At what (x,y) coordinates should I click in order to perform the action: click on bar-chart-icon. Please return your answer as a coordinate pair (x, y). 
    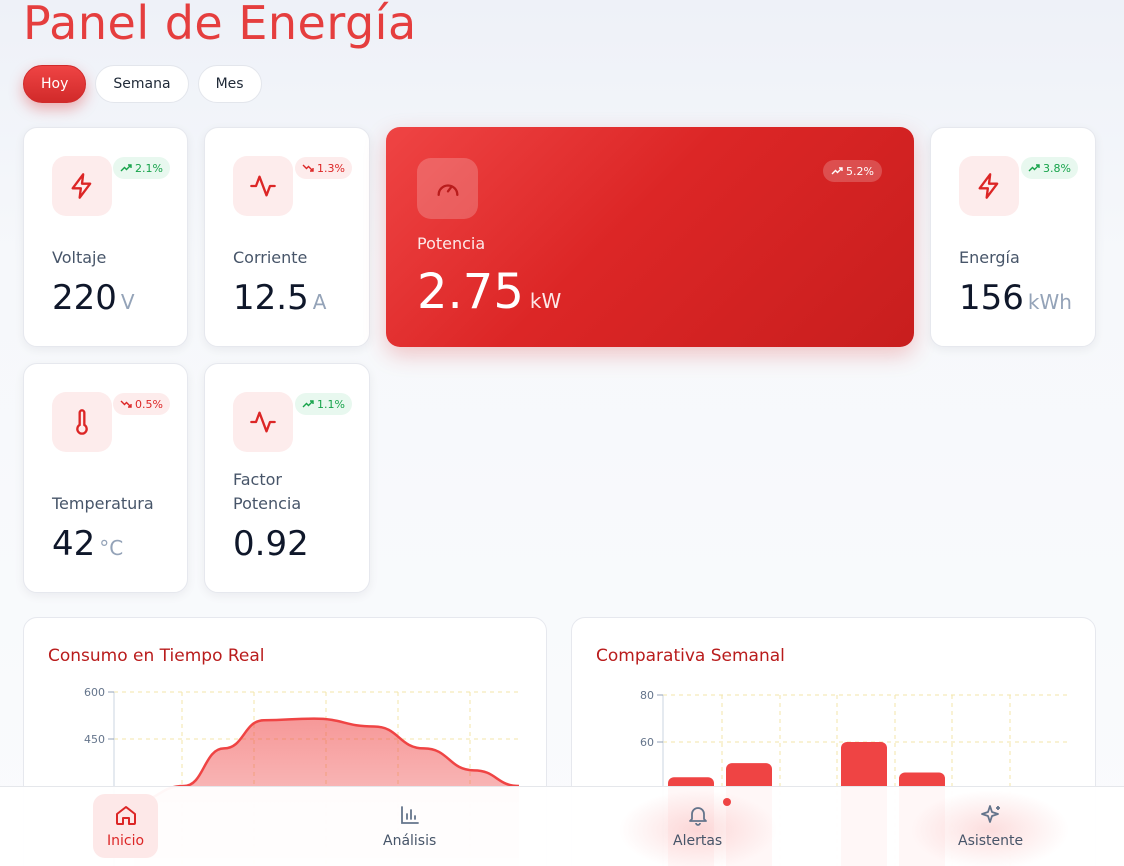
    Looking at the image, I should click on (409, 815).